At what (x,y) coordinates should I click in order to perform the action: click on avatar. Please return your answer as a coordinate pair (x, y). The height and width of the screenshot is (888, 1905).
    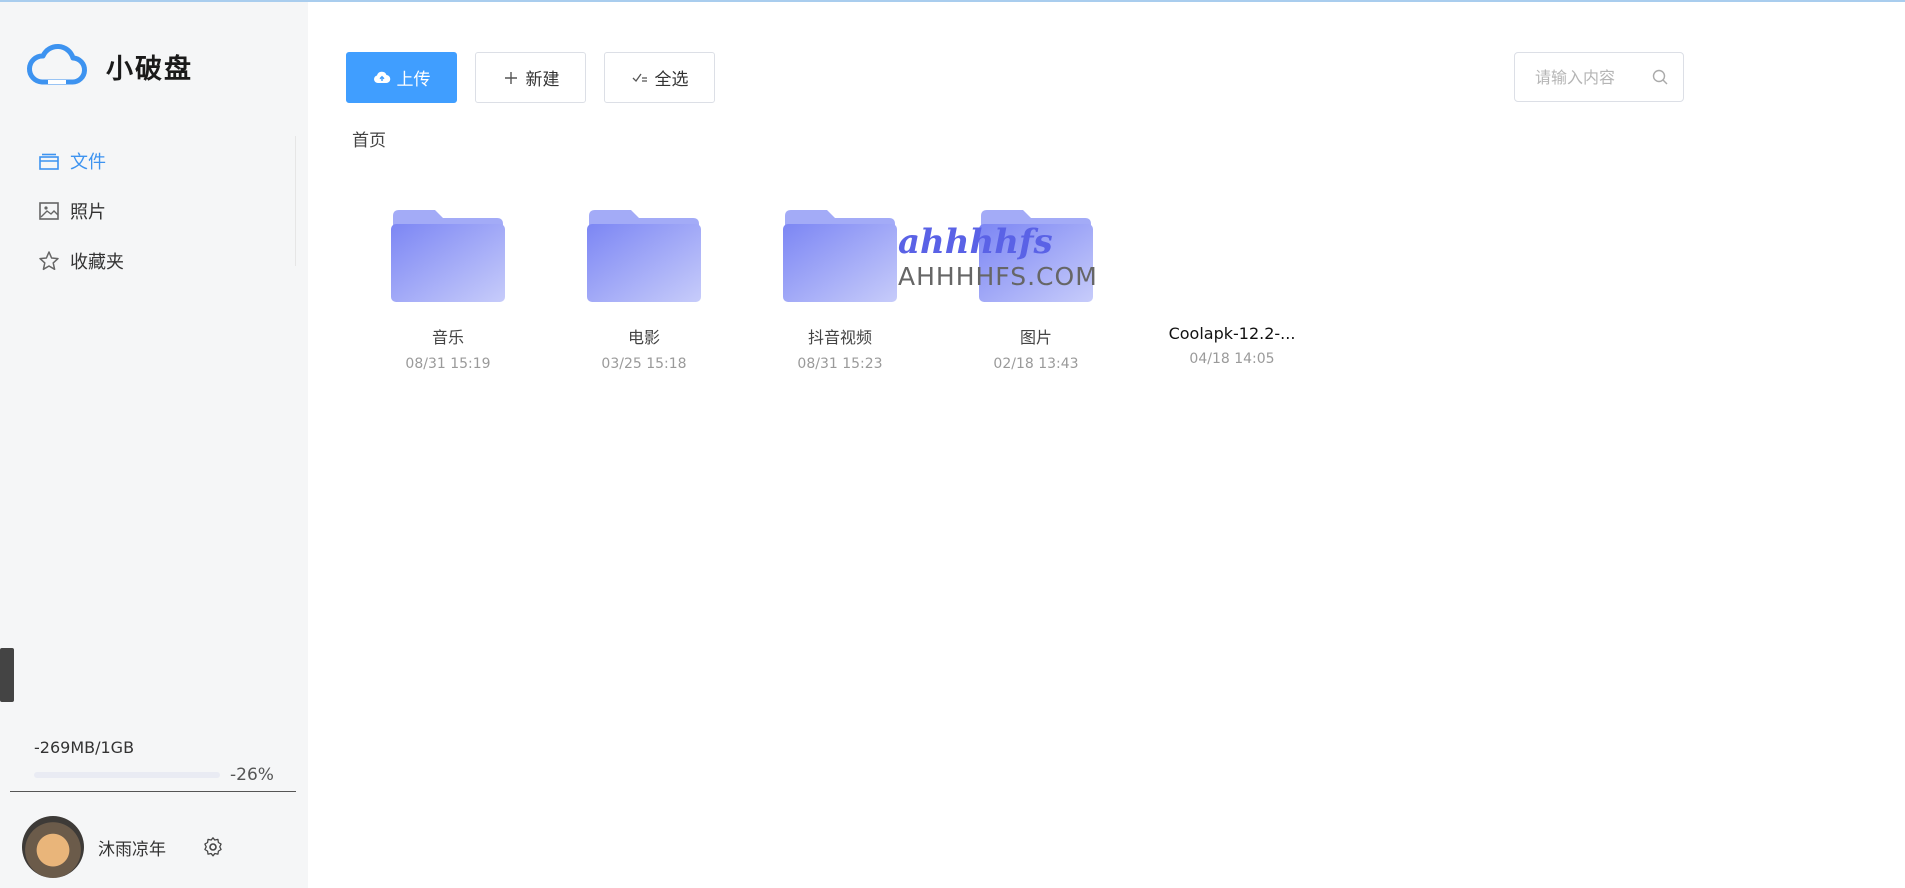
    Looking at the image, I should click on (53, 847).